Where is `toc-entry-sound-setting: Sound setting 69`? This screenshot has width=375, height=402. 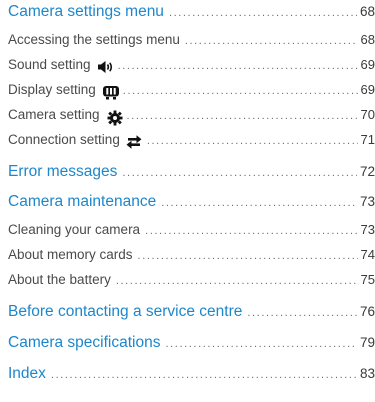
toc-entry-sound-setting: Sound setting 69 is located at coordinates (191, 65).